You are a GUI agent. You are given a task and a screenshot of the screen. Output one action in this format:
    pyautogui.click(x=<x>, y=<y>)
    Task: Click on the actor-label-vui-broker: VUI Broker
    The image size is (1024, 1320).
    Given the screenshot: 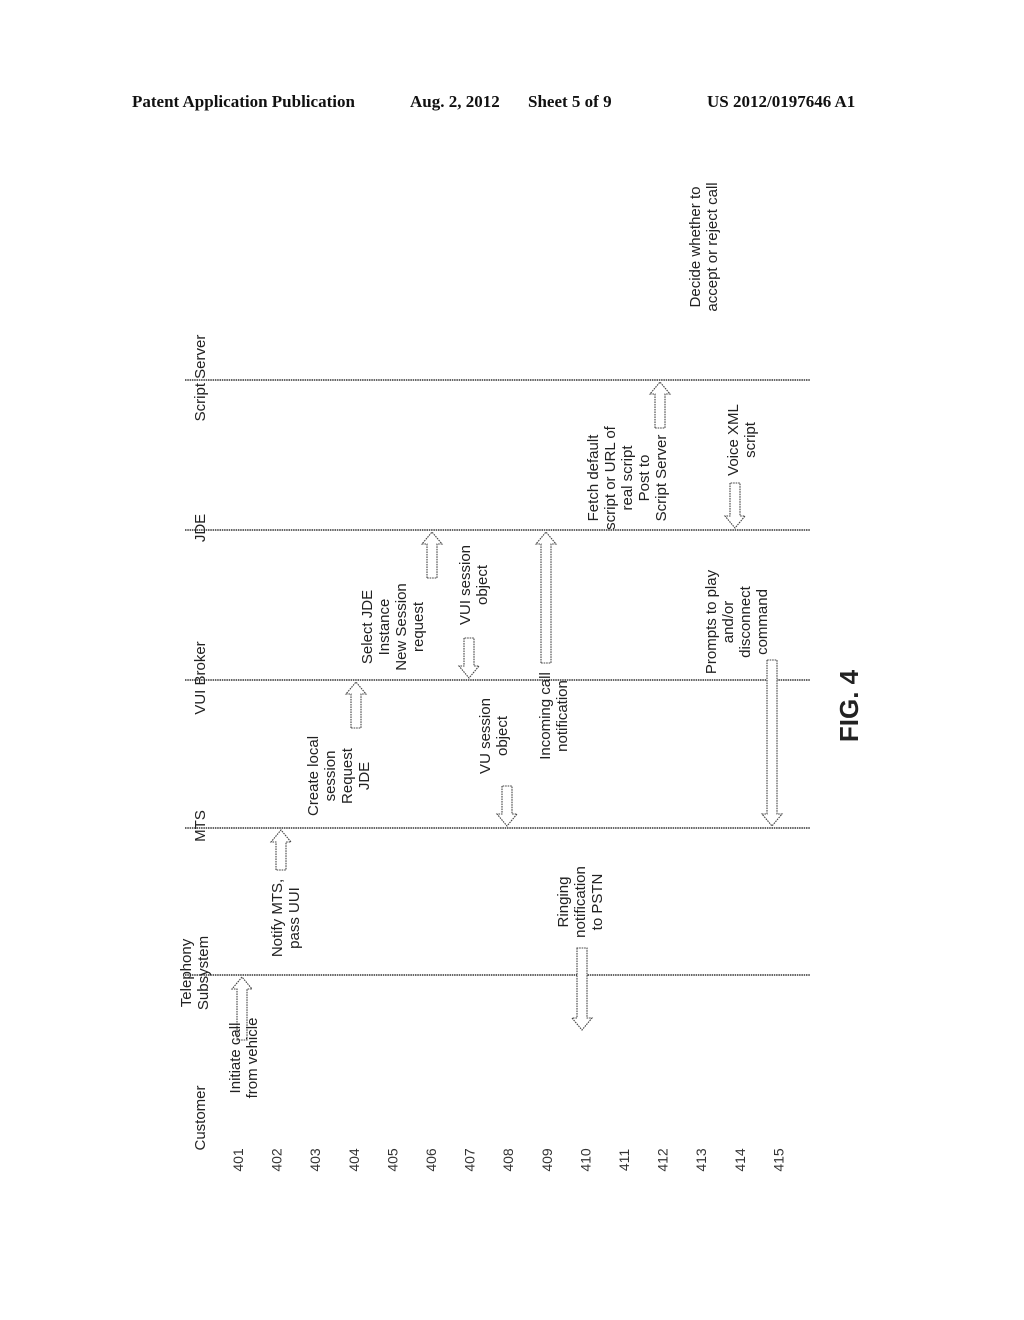 What is the action you would take?
    pyautogui.click(x=200, y=677)
    